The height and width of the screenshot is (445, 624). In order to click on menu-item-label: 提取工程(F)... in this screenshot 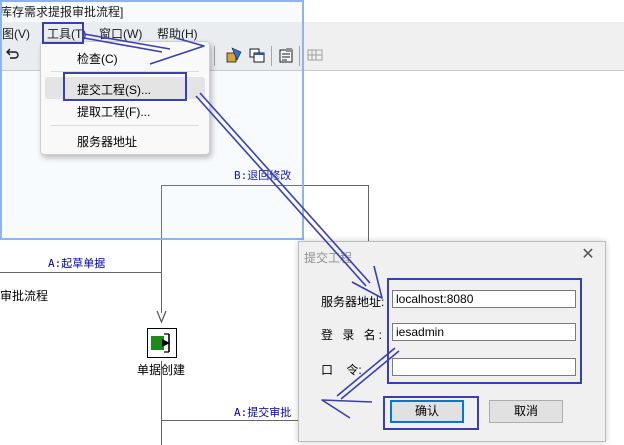, I will do `click(114, 112)`.